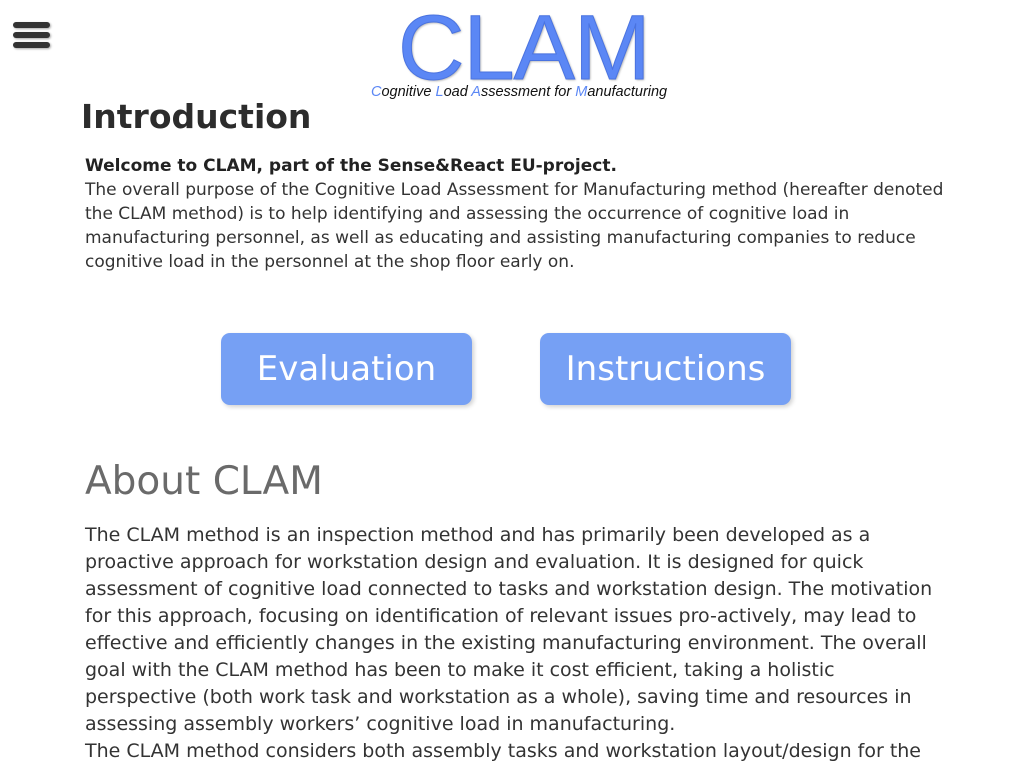 This screenshot has height=767, width=1022. What do you see at coordinates (204, 481) in the screenshot?
I see `about-heading: About CLAM` at bounding box center [204, 481].